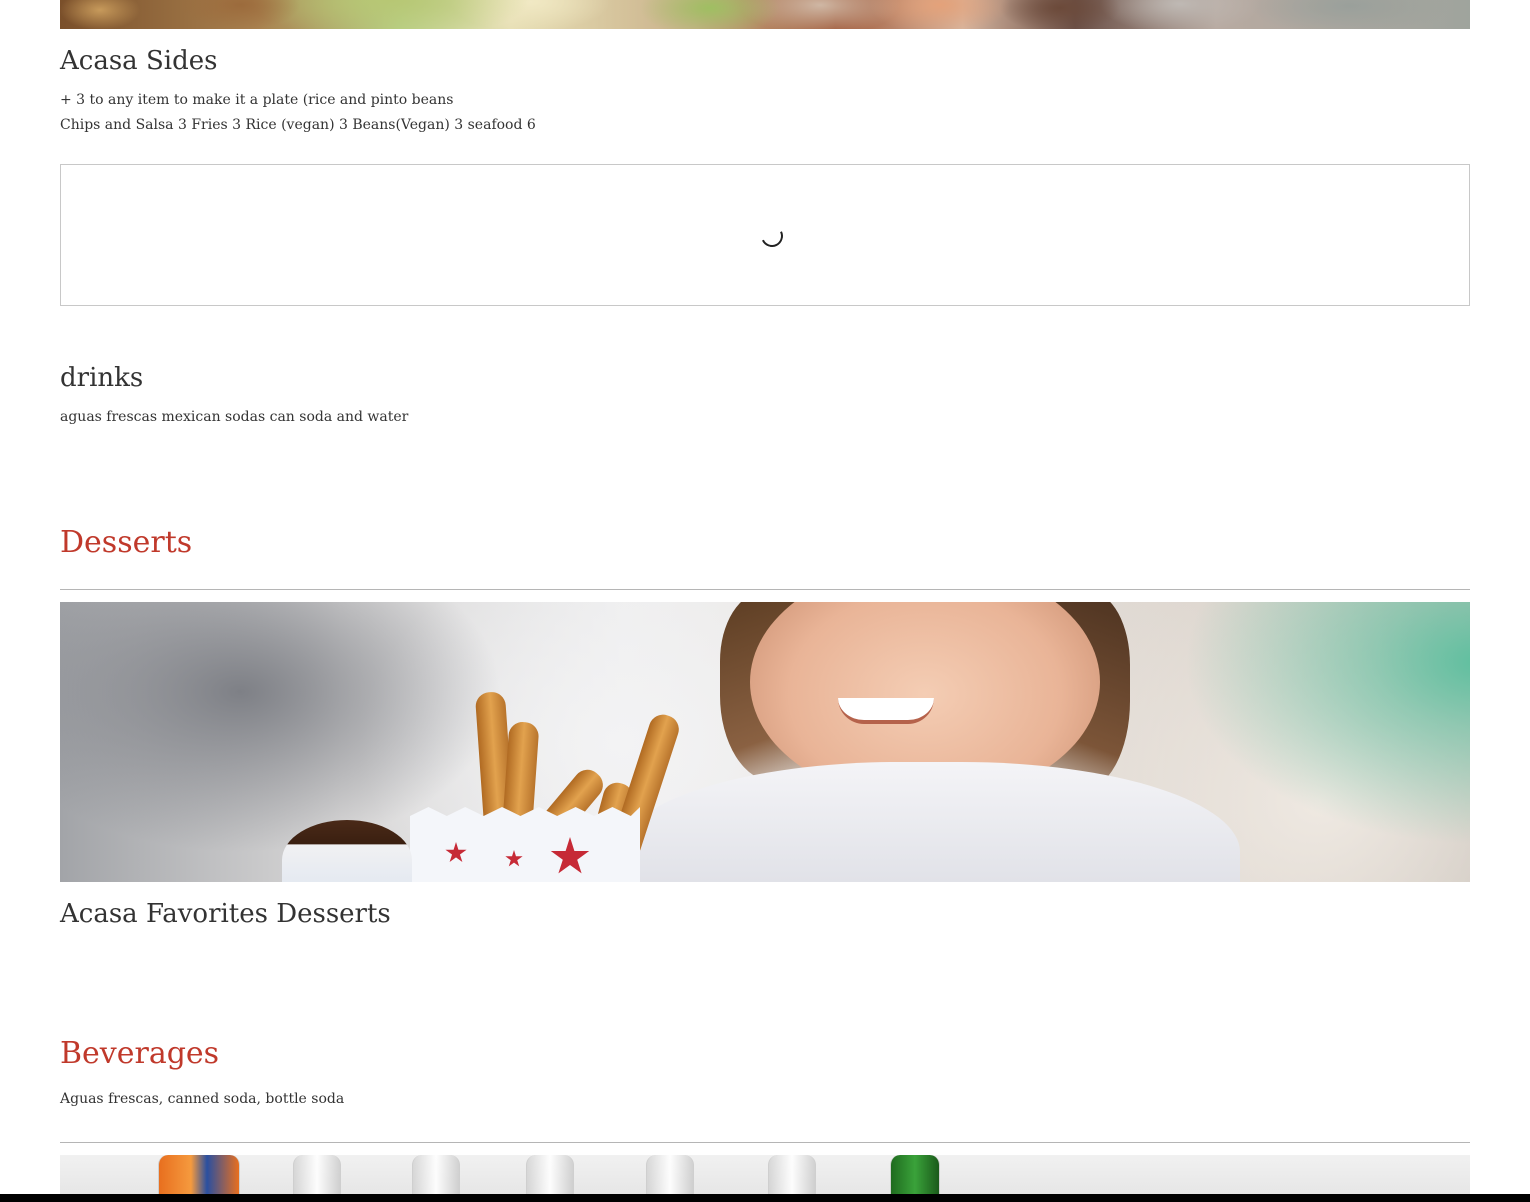 This screenshot has height=1202, width=1530. I want to click on menu-items-loading-container, so click(765, 235).